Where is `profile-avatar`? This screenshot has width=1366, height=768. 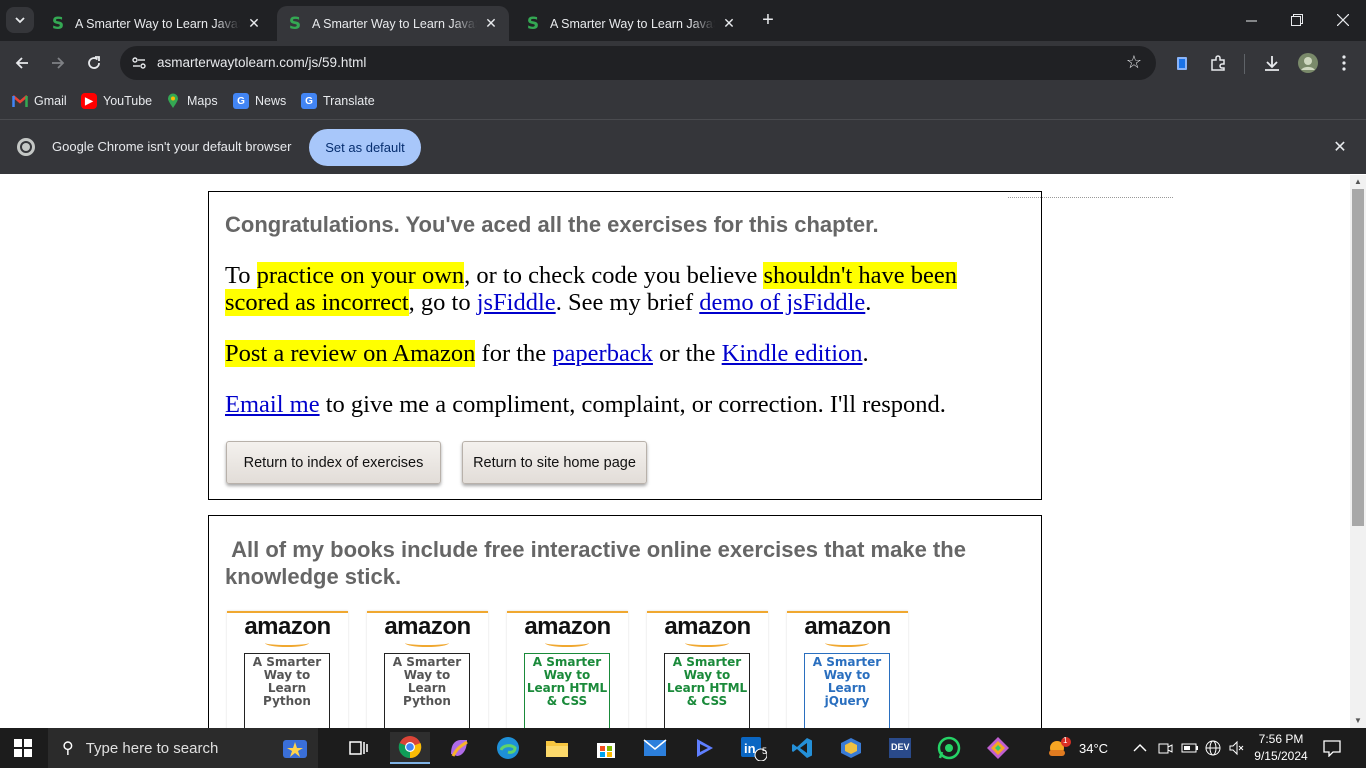
profile-avatar is located at coordinates (1308, 63).